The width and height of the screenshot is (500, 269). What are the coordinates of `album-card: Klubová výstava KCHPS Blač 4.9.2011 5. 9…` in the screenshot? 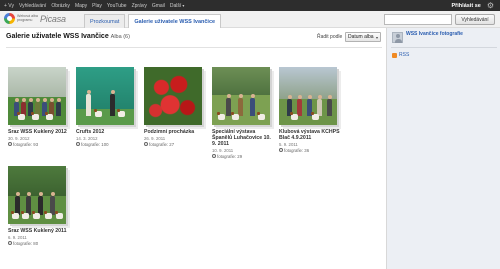 It's located at (311, 110).